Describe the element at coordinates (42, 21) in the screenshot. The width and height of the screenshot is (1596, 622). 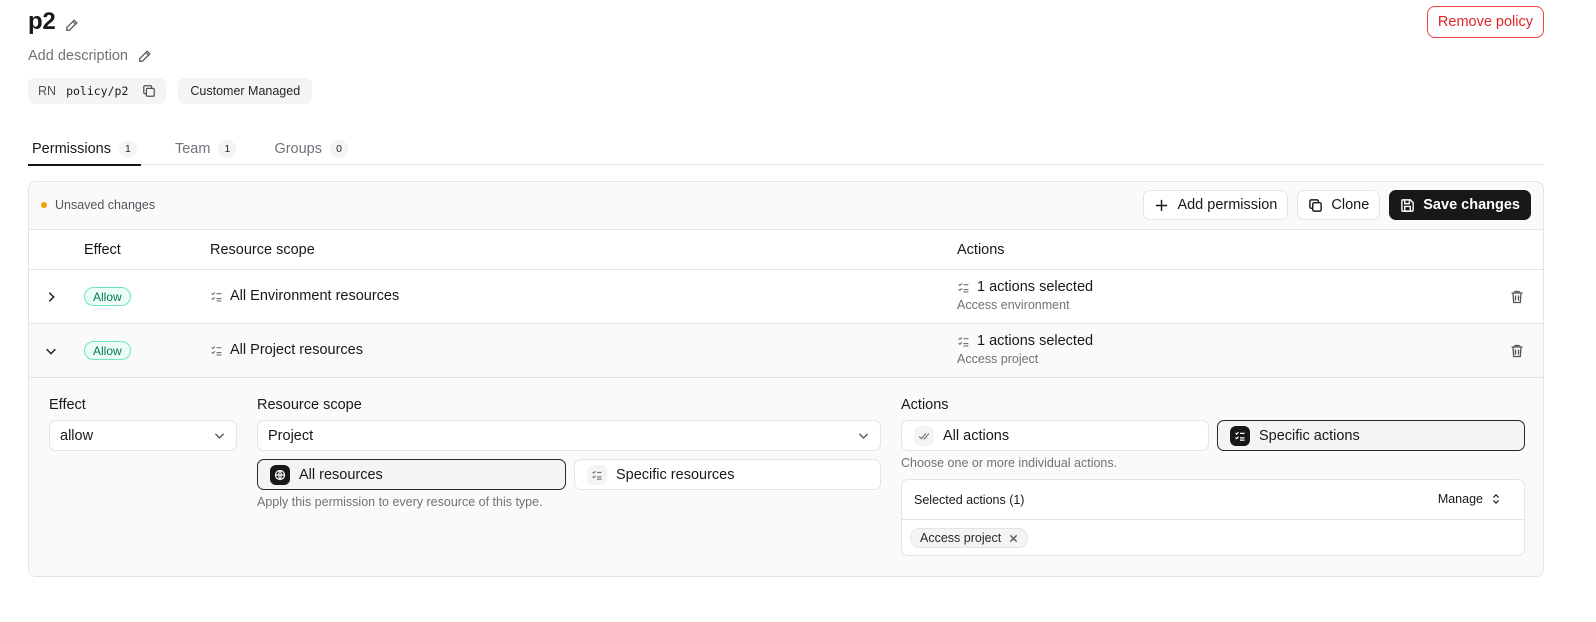
I see `page-title: p2` at that location.